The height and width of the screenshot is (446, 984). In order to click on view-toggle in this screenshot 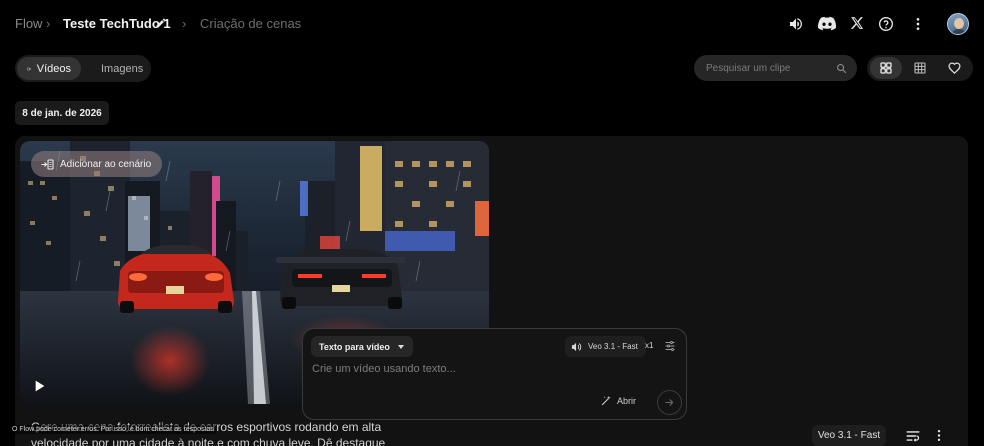, I will do `click(920, 68)`.